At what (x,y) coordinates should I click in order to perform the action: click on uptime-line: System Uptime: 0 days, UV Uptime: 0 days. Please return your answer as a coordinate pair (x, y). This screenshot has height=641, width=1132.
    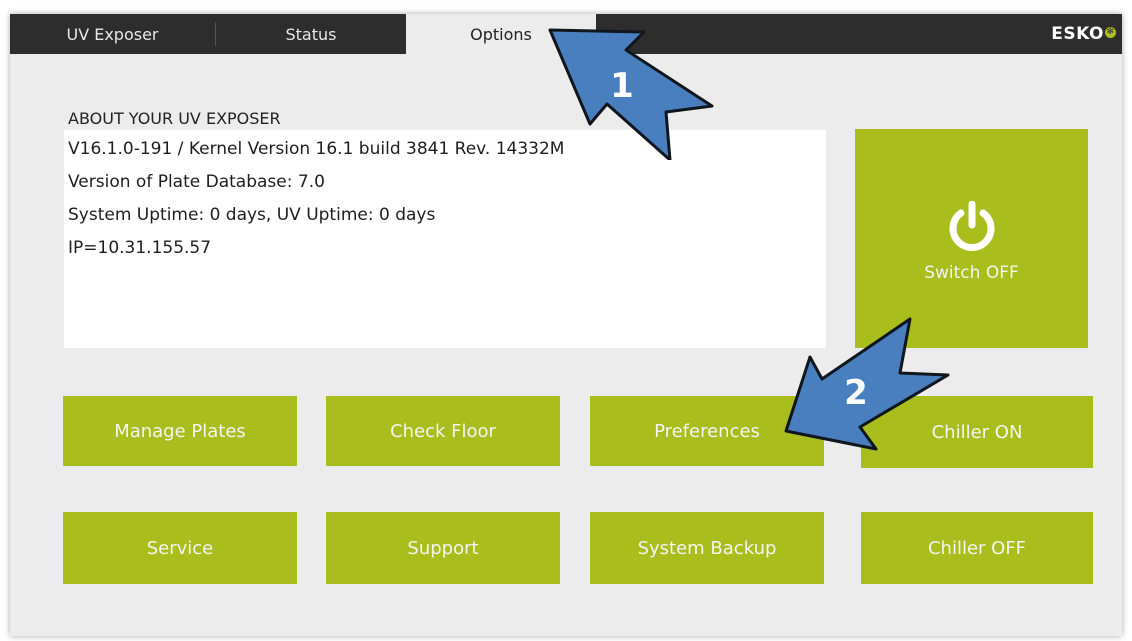
    Looking at the image, I should click on (252, 215).